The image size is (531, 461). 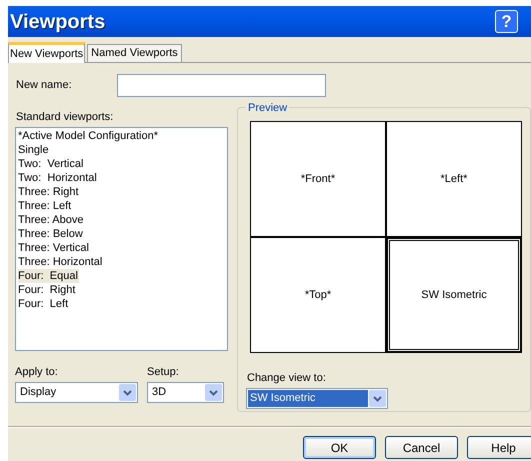 What do you see at coordinates (339, 447) in the screenshot?
I see `dialog-button: OK` at bounding box center [339, 447].